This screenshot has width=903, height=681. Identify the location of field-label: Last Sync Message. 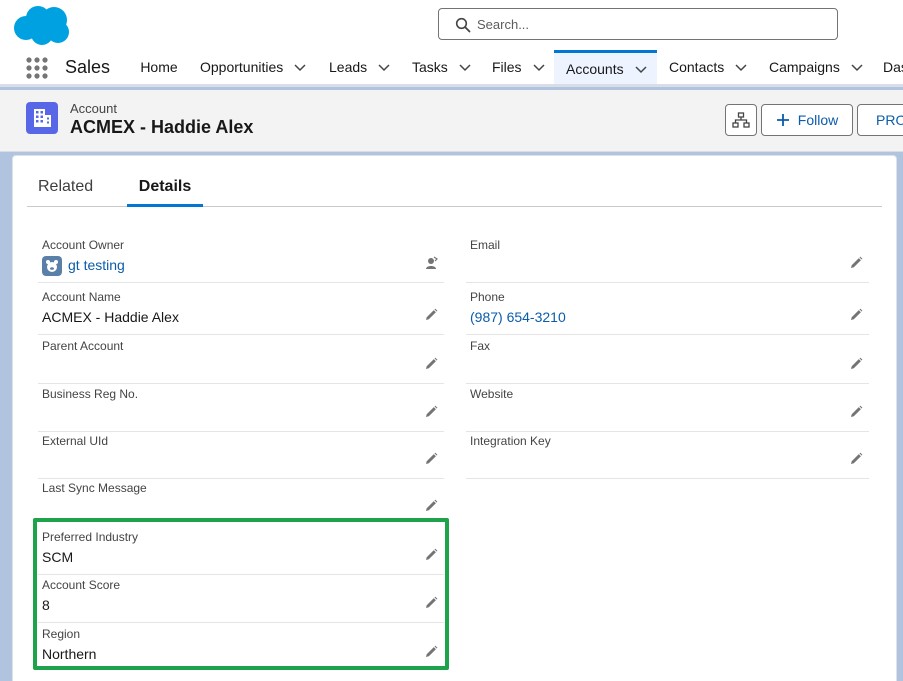
(94, 488).